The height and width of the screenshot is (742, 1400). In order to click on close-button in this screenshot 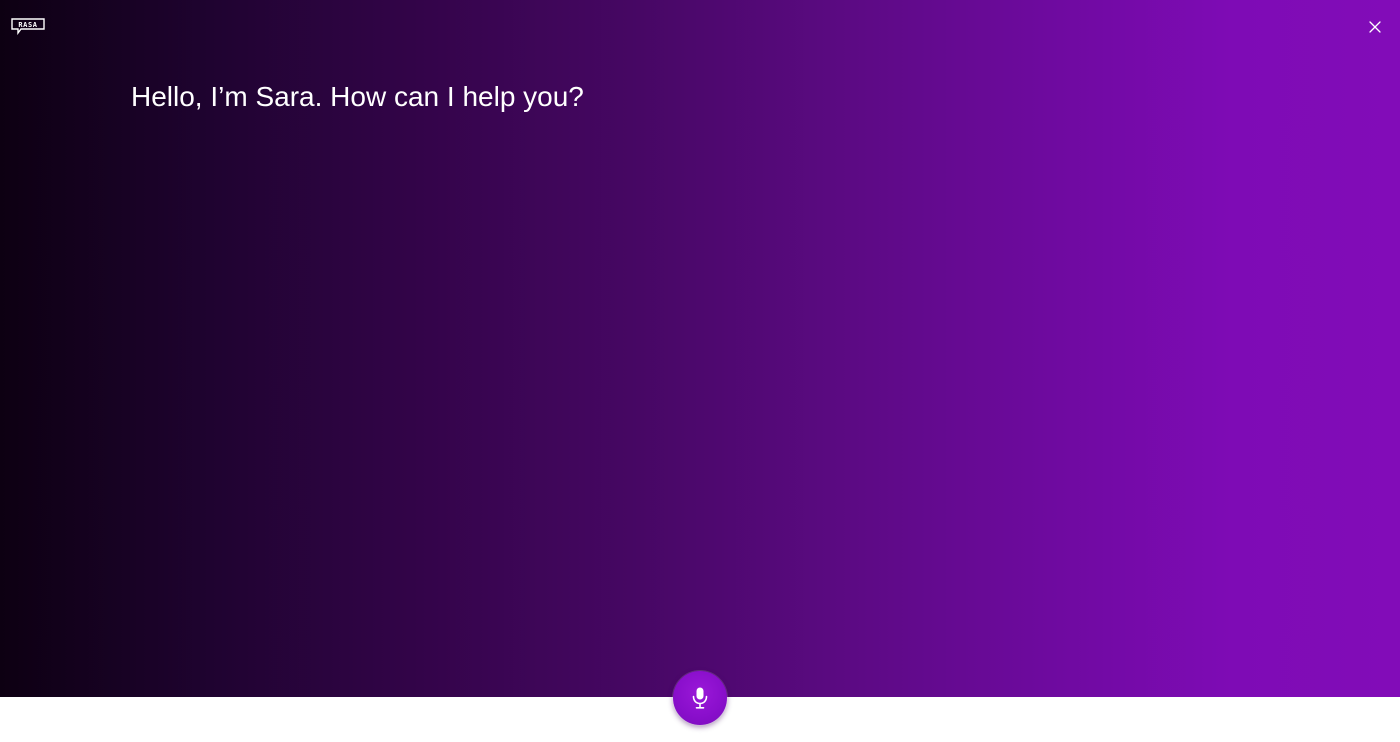, I will do `click(1375, 27)`.